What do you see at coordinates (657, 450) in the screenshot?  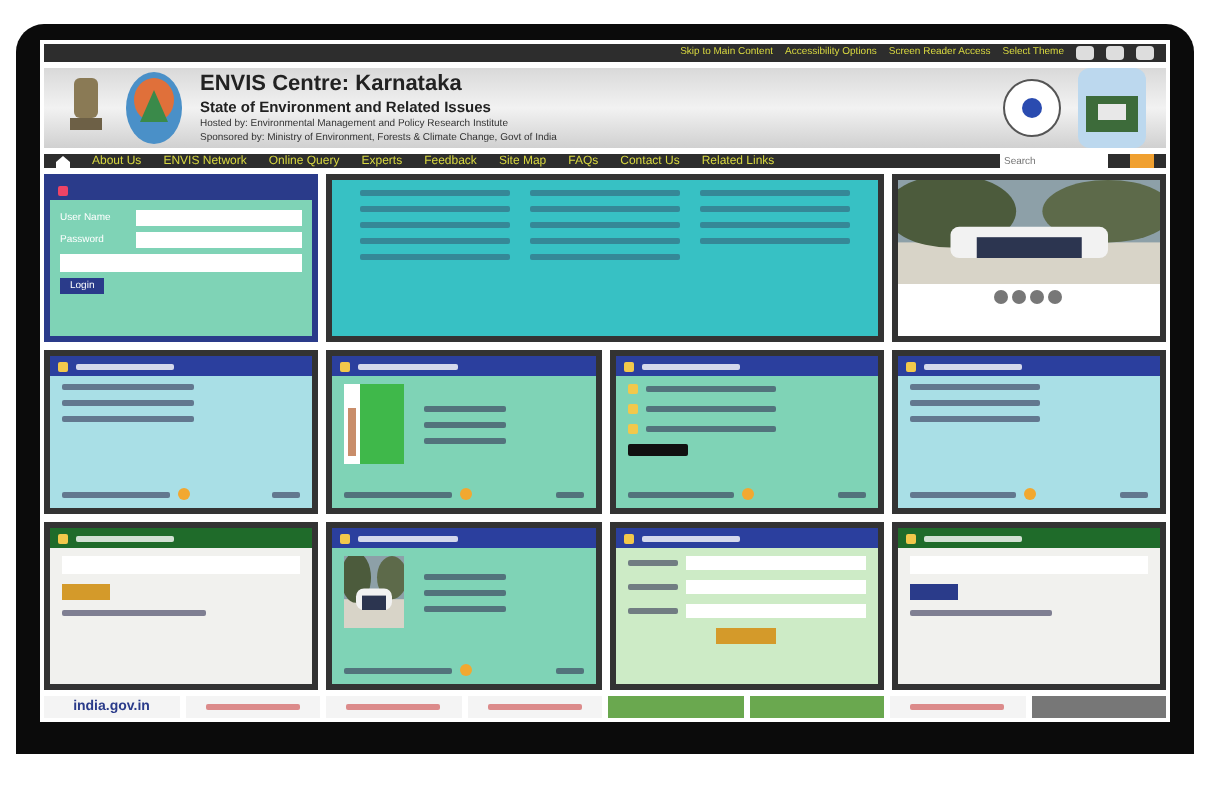 I see `tag-label` at bounding box center [657, 450].